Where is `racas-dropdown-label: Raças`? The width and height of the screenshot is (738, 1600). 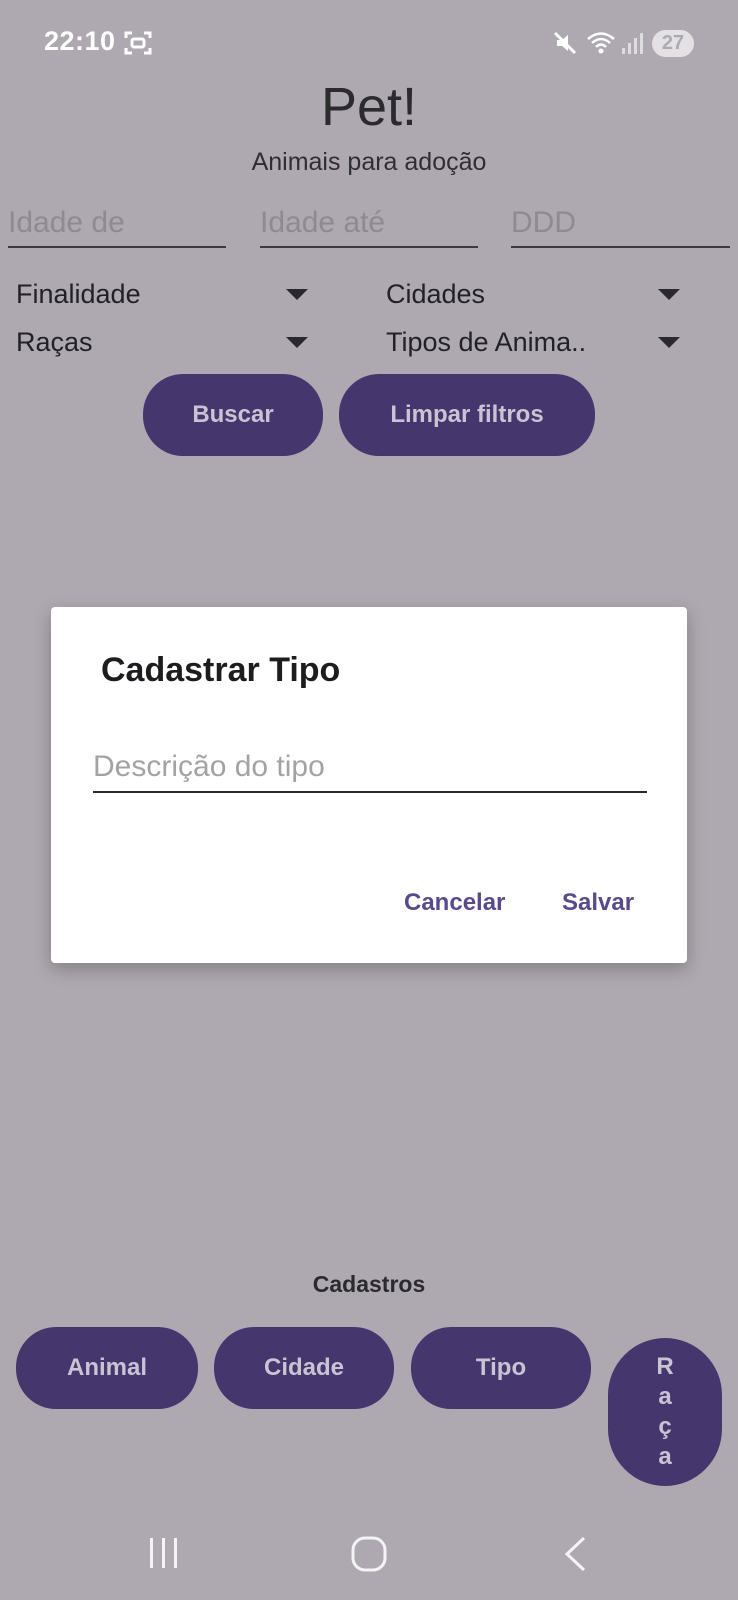
racas-dropdown-label: Raças is located at coordinates (54, 341).